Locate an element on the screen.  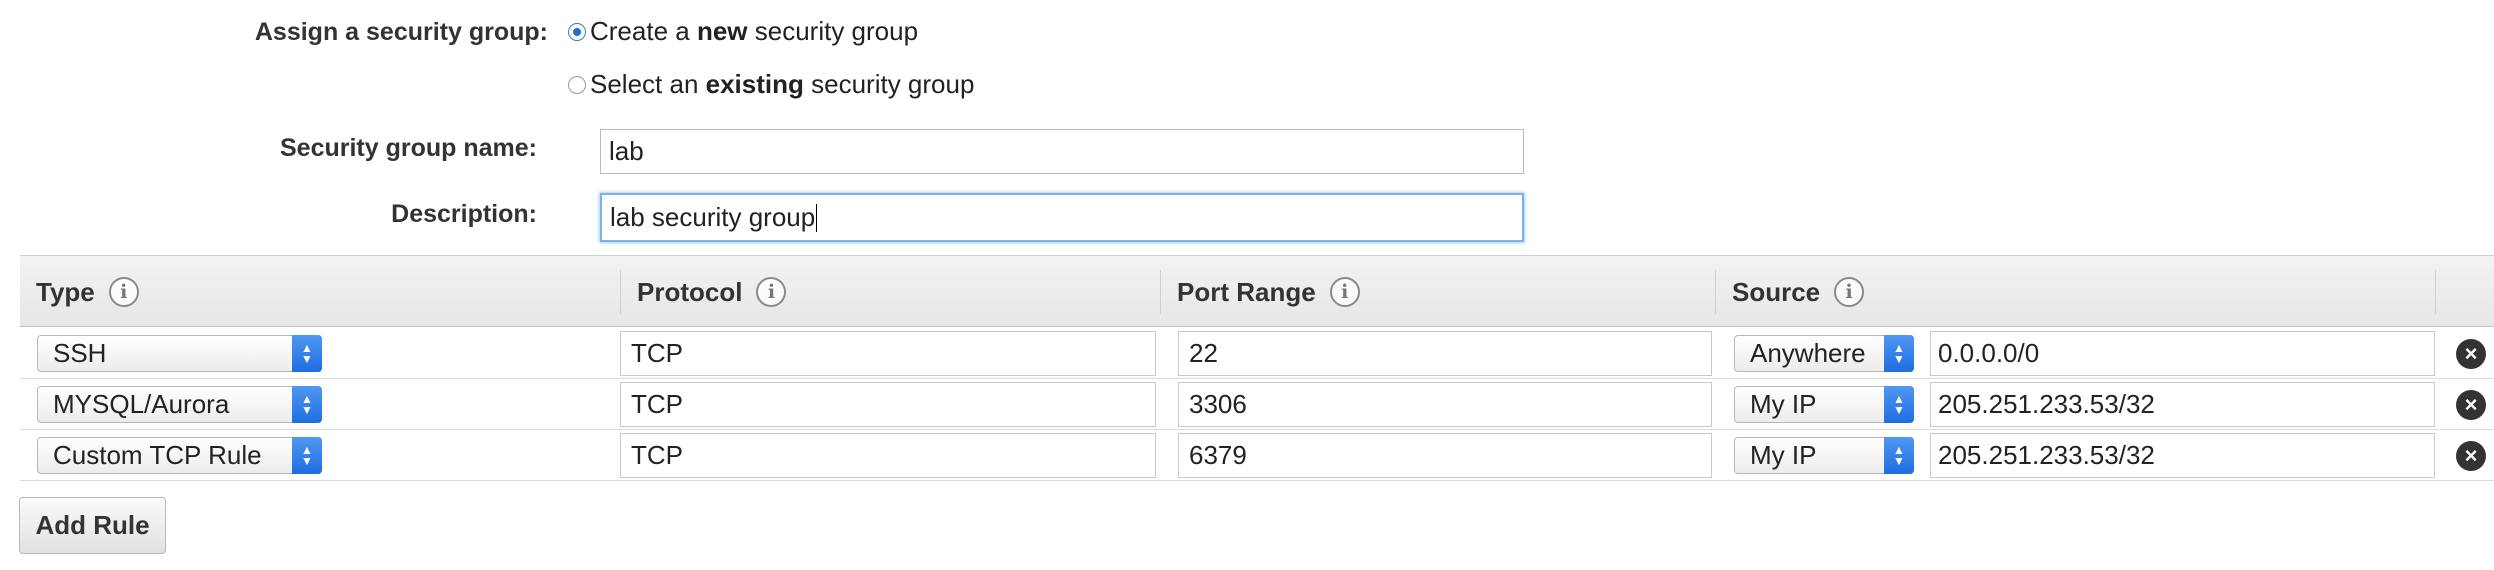
column-header-port-range-label: Port Range is located at coordinates (1246, 291).